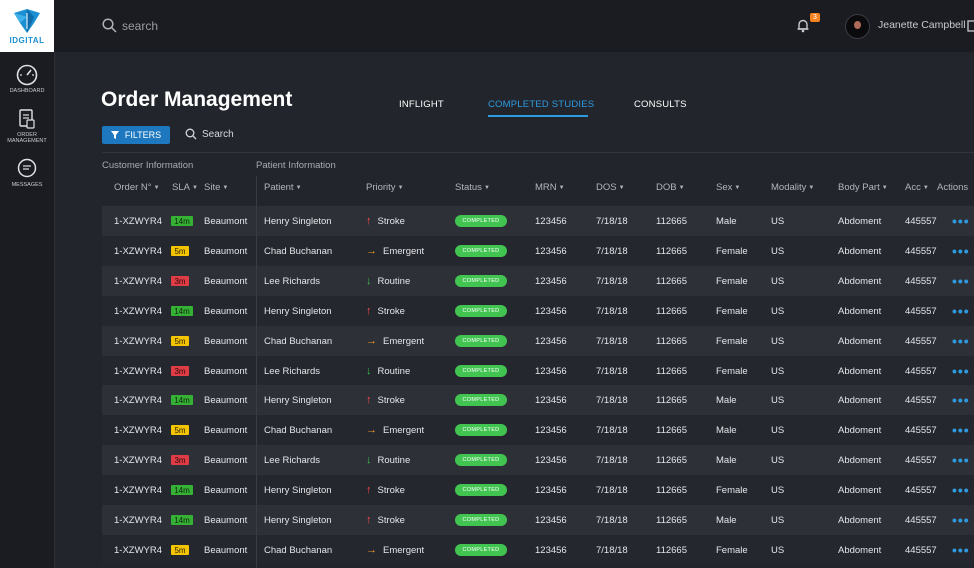 This screenshot has height=568, width=974. Describe the element at coordinates (472, 187) in the screenshot. I see `column-header-status: Status ▼` at that location.